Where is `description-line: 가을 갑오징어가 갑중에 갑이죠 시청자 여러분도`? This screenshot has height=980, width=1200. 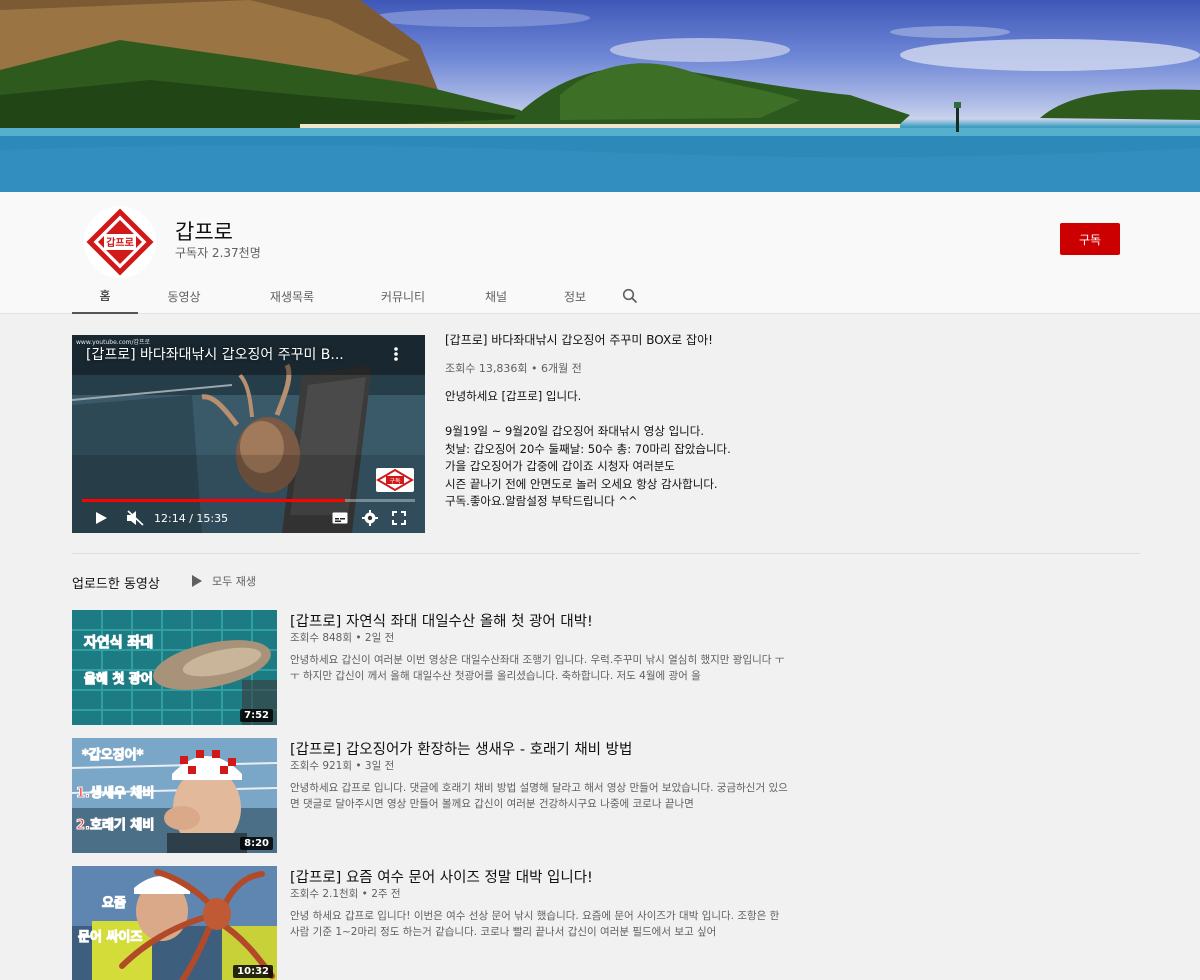 description-line: 가을 갑오징어가 갑중에 갑이죠 시청자 여러분도 is located at coordinates (560, 466).